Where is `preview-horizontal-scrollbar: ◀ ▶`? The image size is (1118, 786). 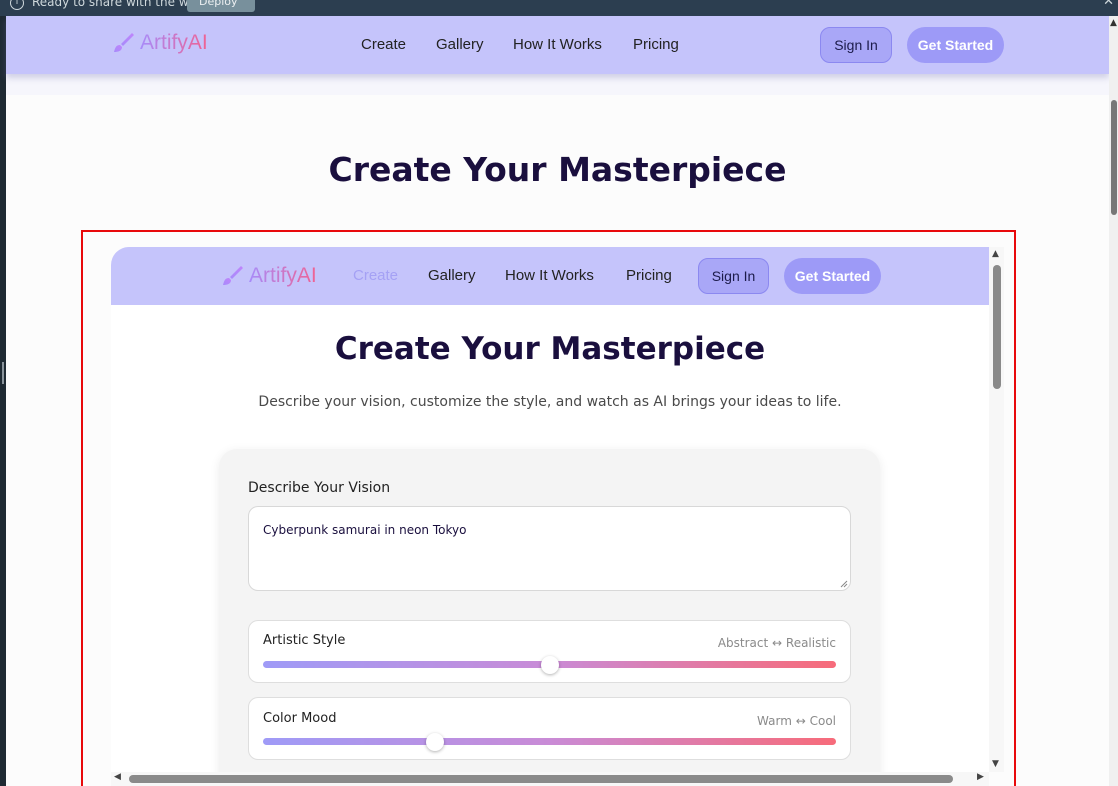
preview-horizontal-scrollbar: ◀ ▶ is located at coordinates (550, 779).